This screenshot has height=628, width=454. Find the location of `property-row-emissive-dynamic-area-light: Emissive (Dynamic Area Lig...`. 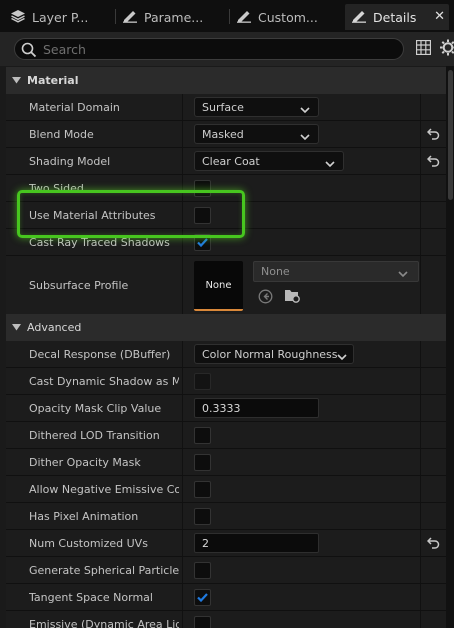

property-row-emissive-dynamic-area-light: Emissive (Dynamic Area Lig... is located at coordinates (226, 619).